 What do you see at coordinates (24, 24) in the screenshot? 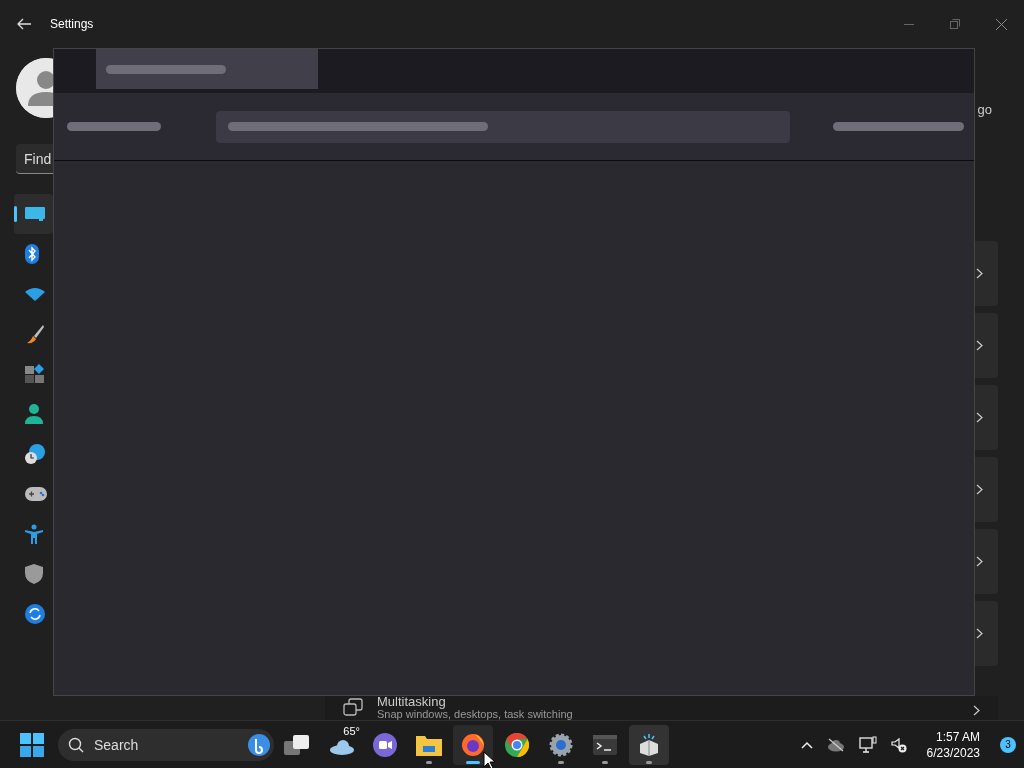
I see `back-arrow-icon` at bounding box center [24, 24].